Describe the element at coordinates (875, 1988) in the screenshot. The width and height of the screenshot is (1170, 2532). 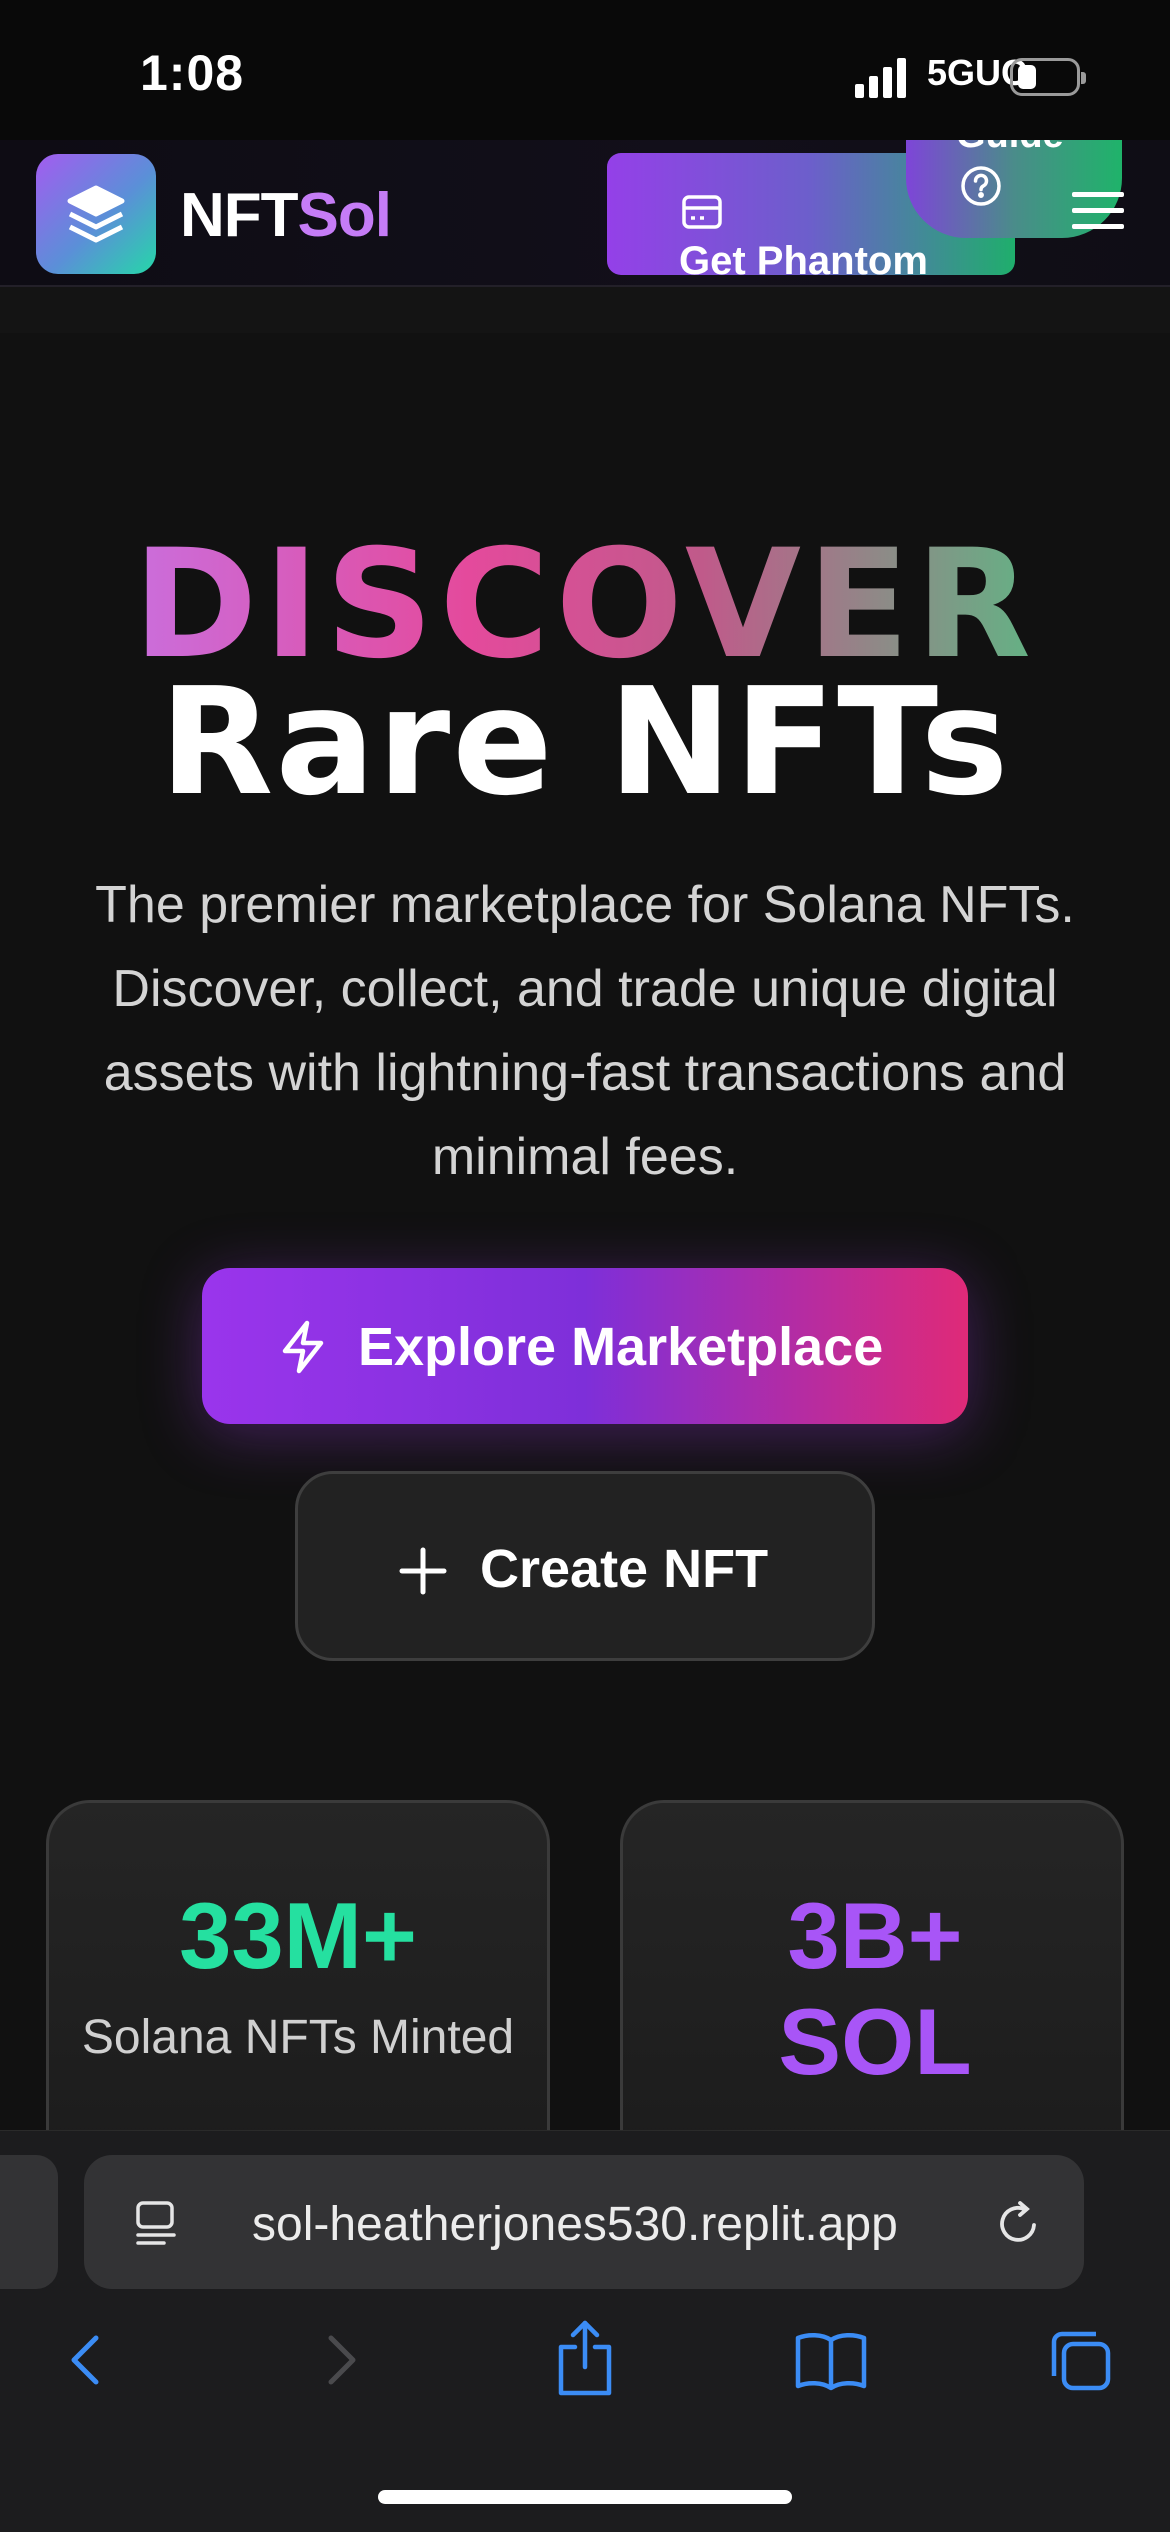
I see `stat-value: 3B+ SOL` at that location.